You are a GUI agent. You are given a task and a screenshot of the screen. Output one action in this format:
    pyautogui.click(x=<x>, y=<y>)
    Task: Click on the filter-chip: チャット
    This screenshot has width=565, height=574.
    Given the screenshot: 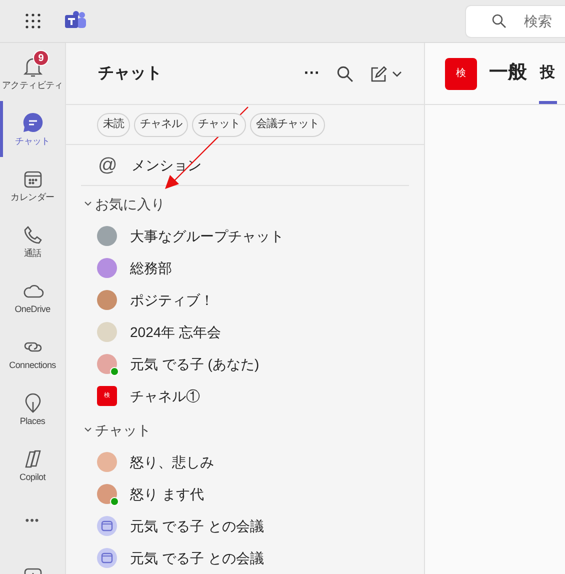 What is the action you would take?
    pyautogui.click(x=219, y=124)
    